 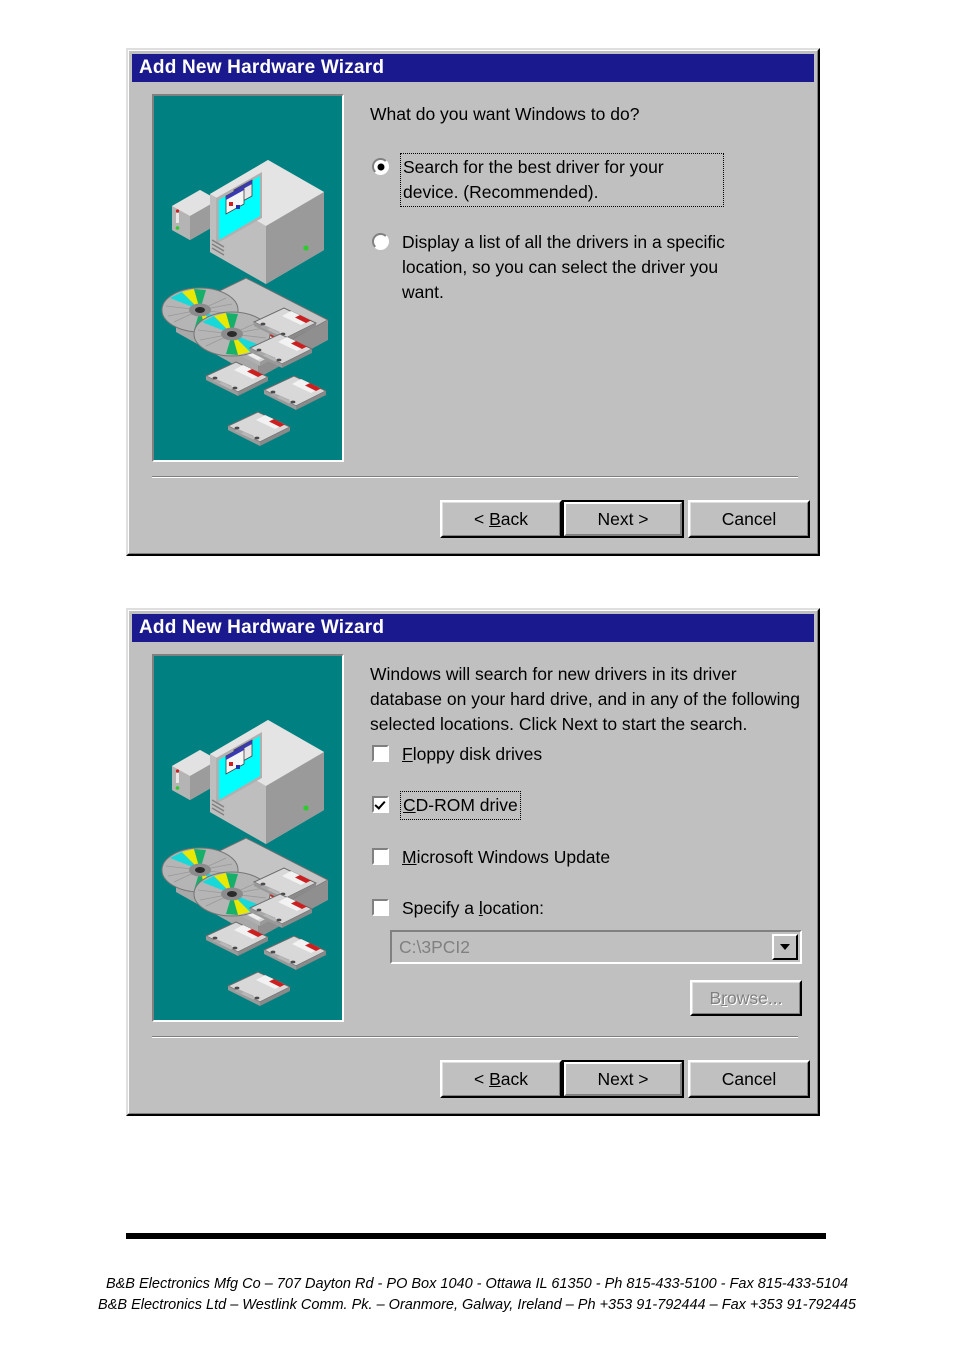 What do you see at coordinates (440, 908) in the screenshot?
I see `checkbox-specify-a-location-label-pre: Specify a` at bounding box center [440, 908].